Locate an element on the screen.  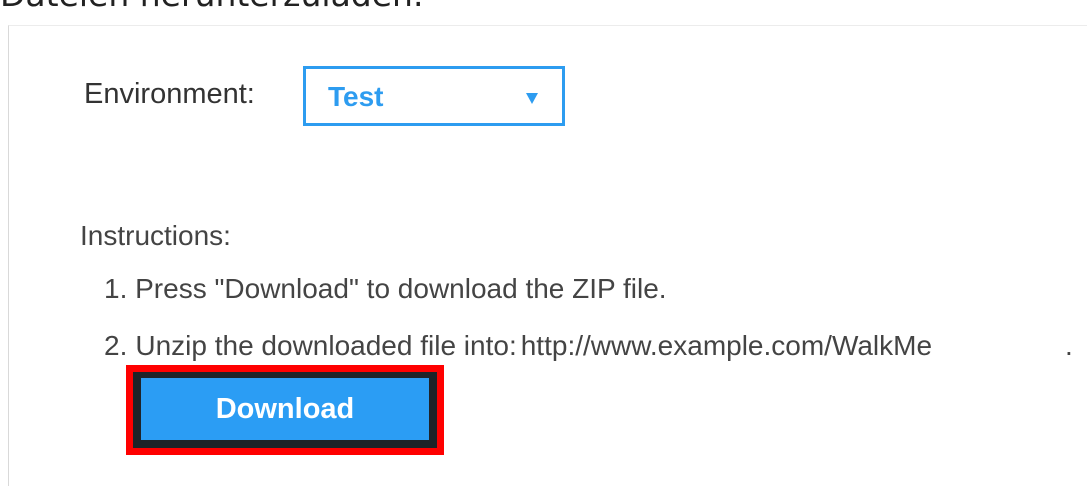
instructions-heading: Instructions: is located at coordinates (155, 235).